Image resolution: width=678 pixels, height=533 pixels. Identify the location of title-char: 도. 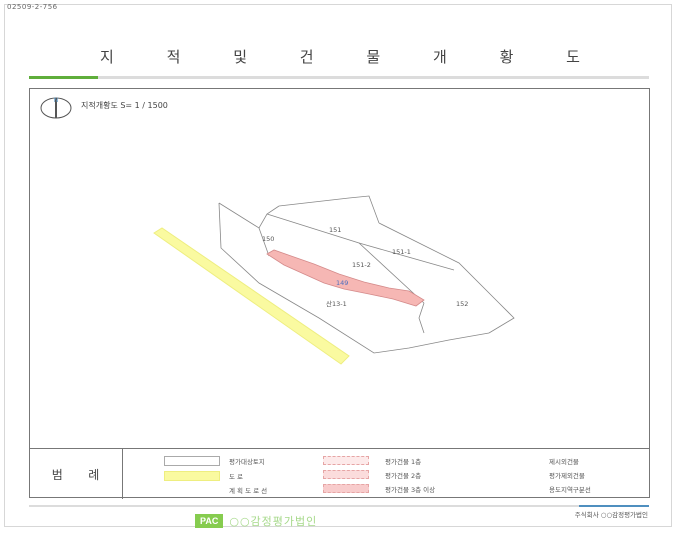
(573, 57).